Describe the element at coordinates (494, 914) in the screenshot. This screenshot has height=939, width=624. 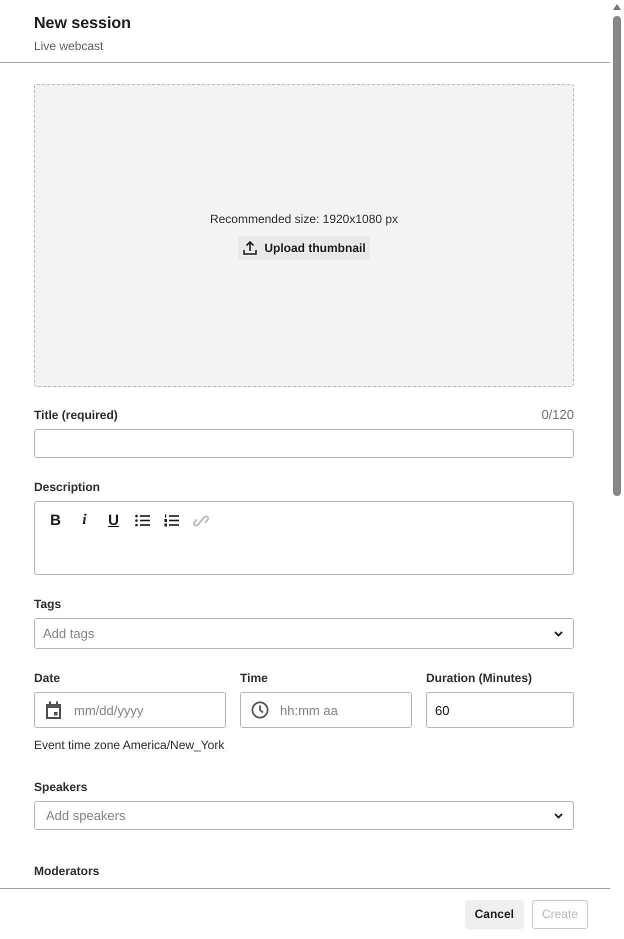
I see `cancel-button: Cancel` at that location.